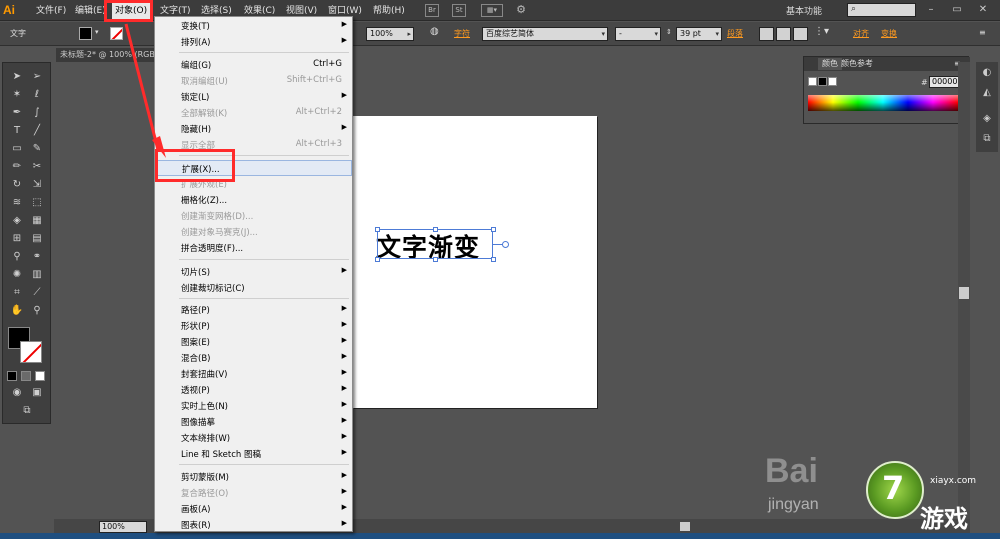 Image resolution: width=1000 pixels, height=539 pixels. Describe the element at coordinates (253, 342) in the screenshot. I see `menu-item: 图案(E) ▶` at that location.